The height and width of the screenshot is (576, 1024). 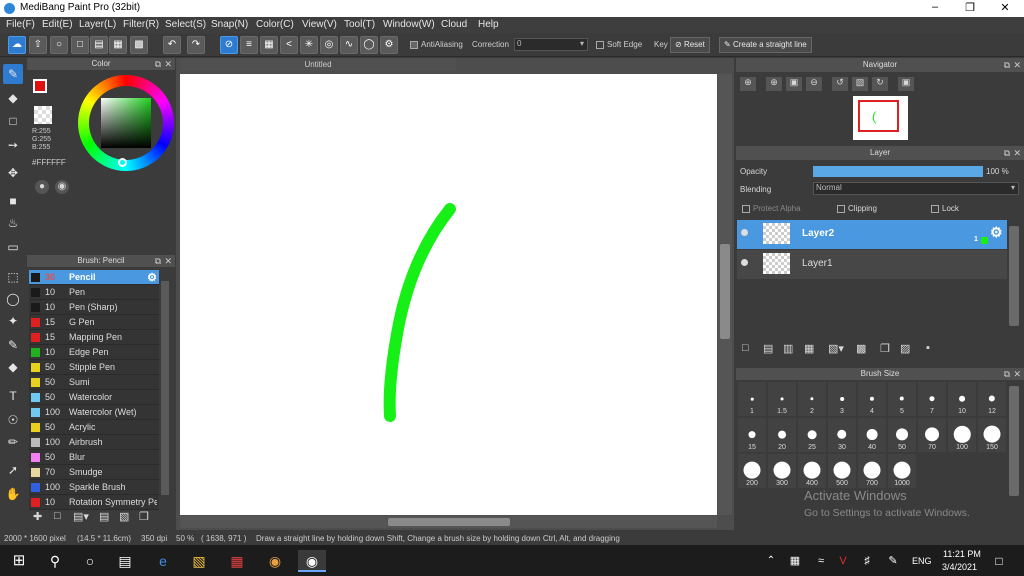 What do you see at coordinates (13, 470) in the screenshot?
I see `operation-tool-icon: ➚` at bounding box center [13, 470].